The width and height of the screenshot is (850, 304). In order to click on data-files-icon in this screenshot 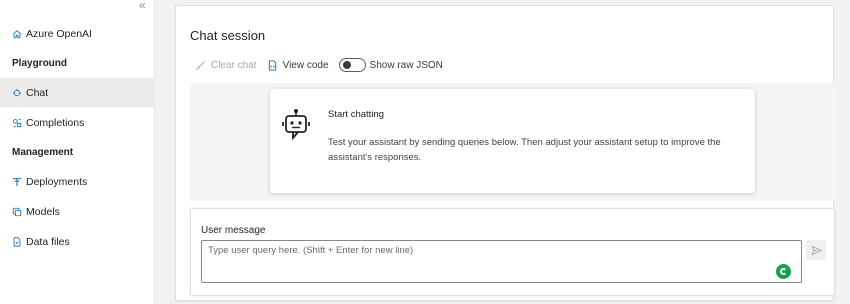, I will do `click(17, 241)`.